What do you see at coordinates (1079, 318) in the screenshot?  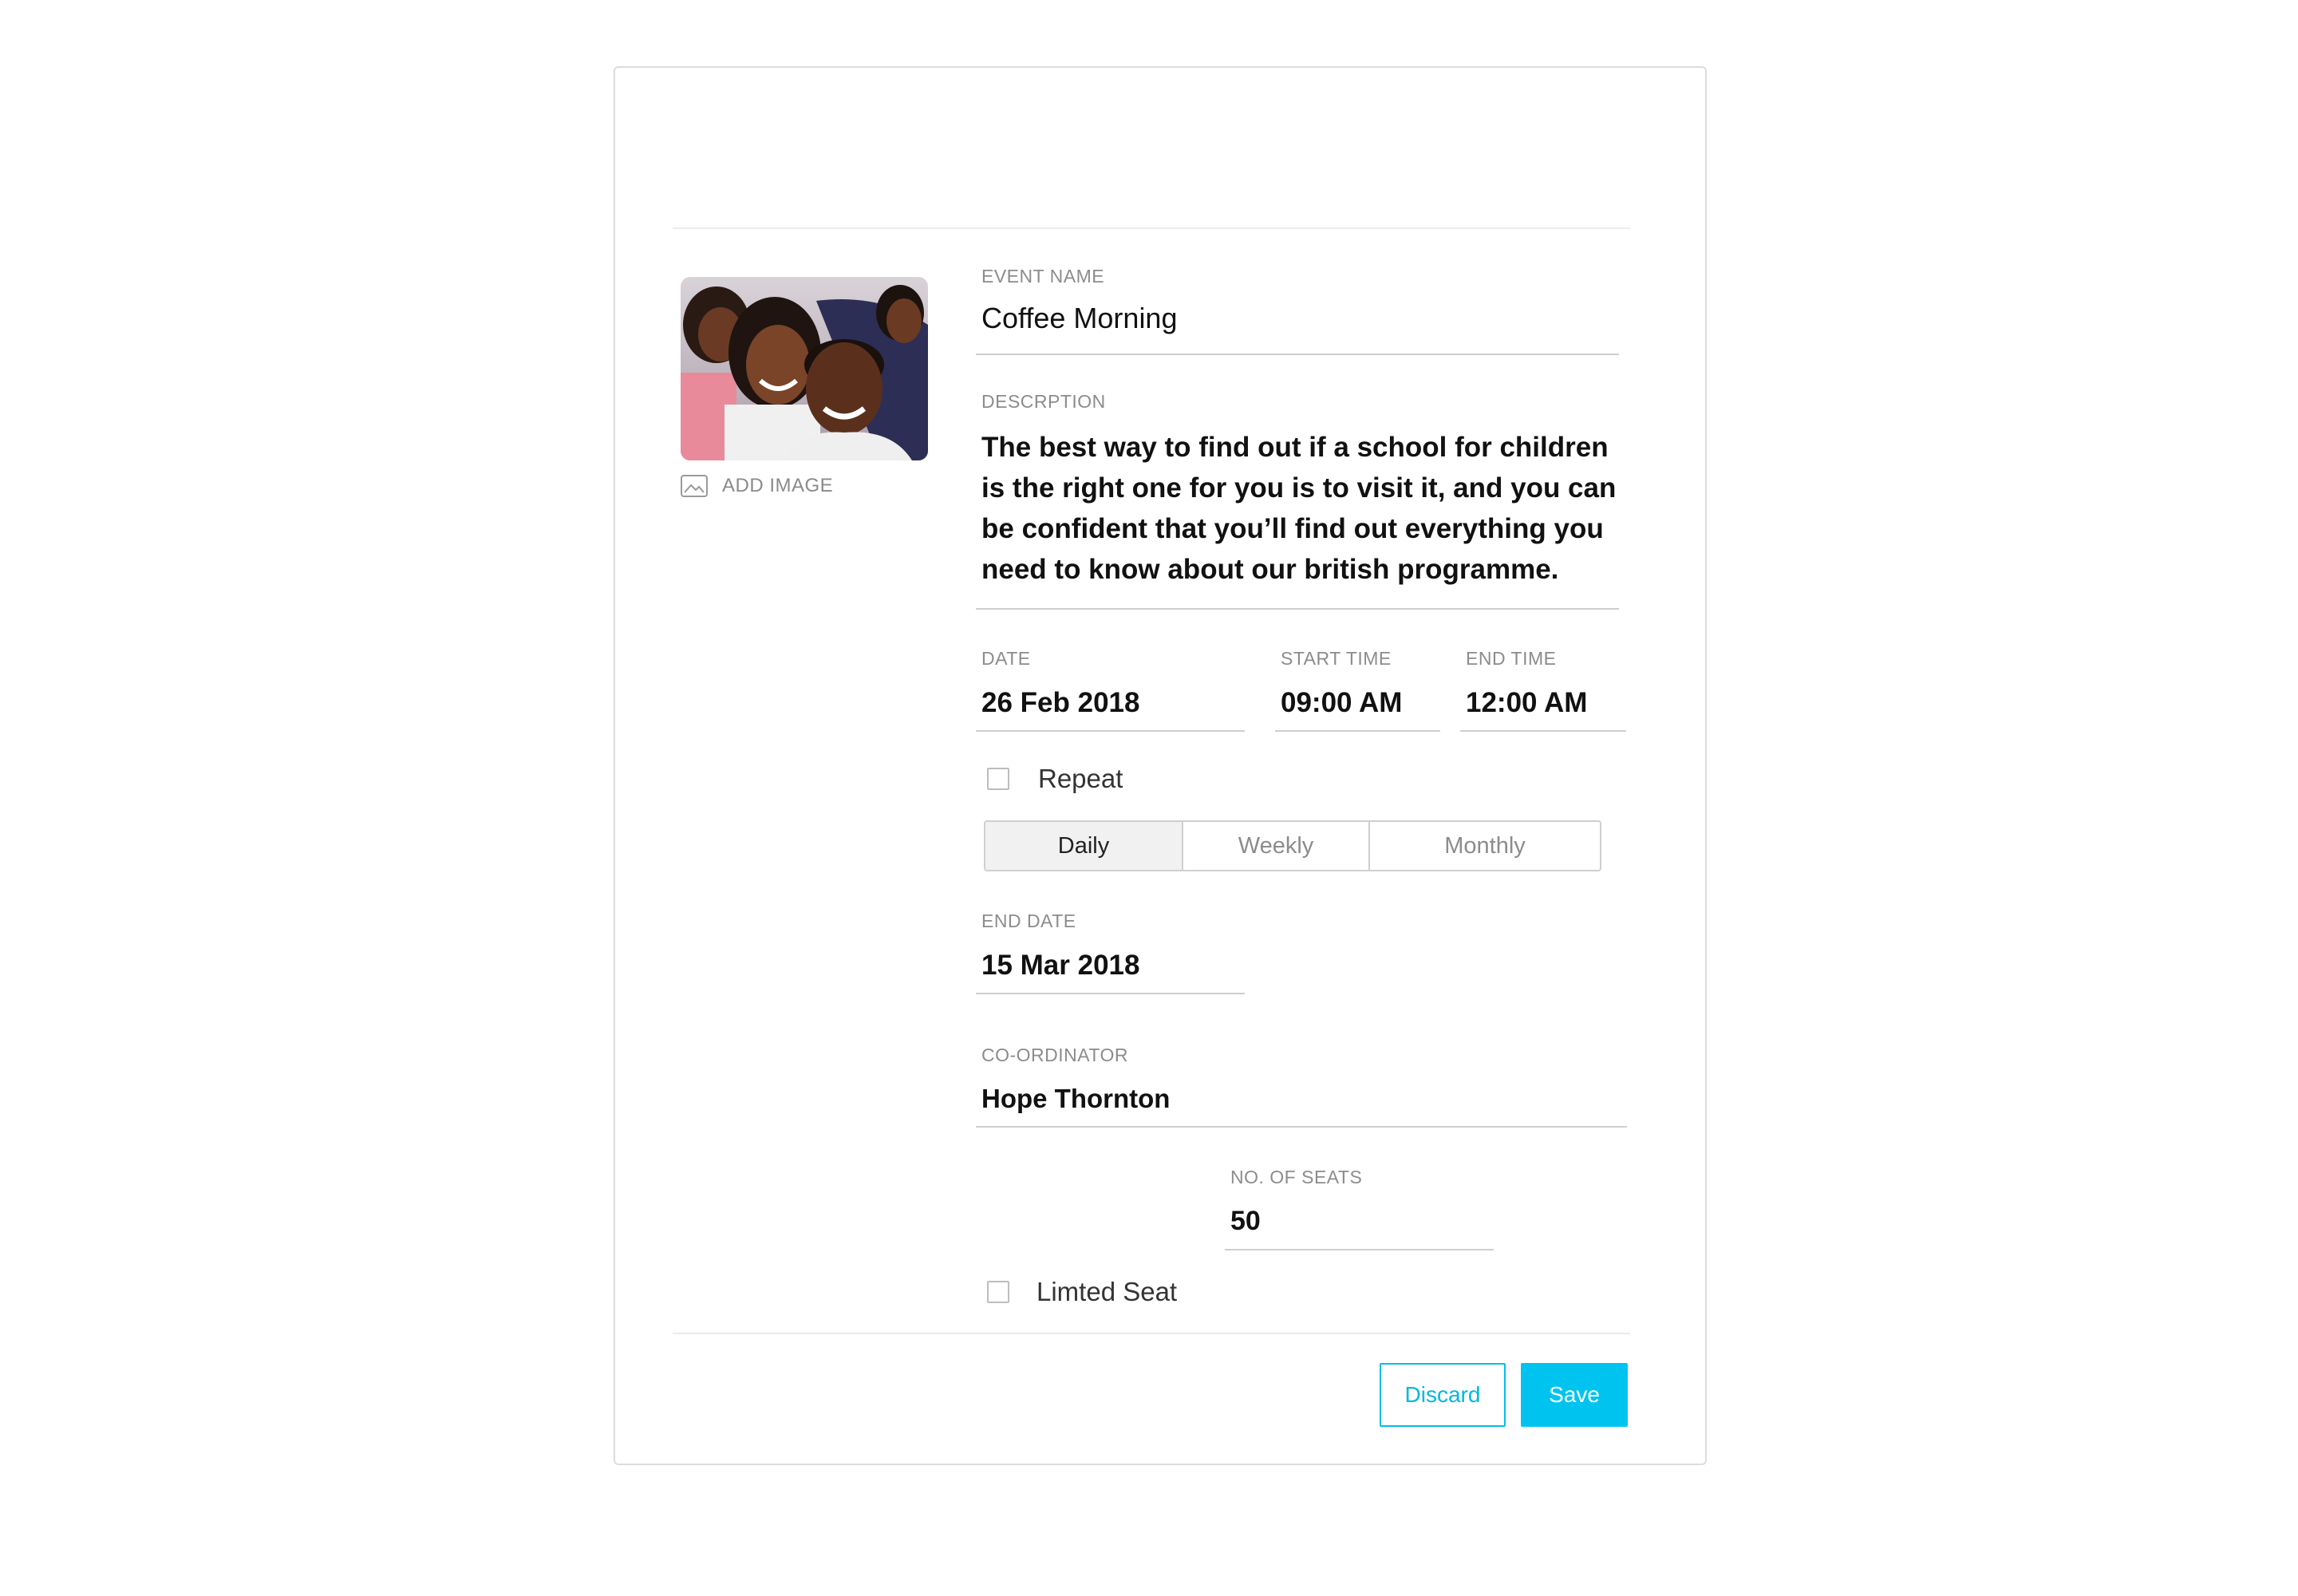 I see `event-name-input: Coffee Morning` at bounding box center [1079, 318].